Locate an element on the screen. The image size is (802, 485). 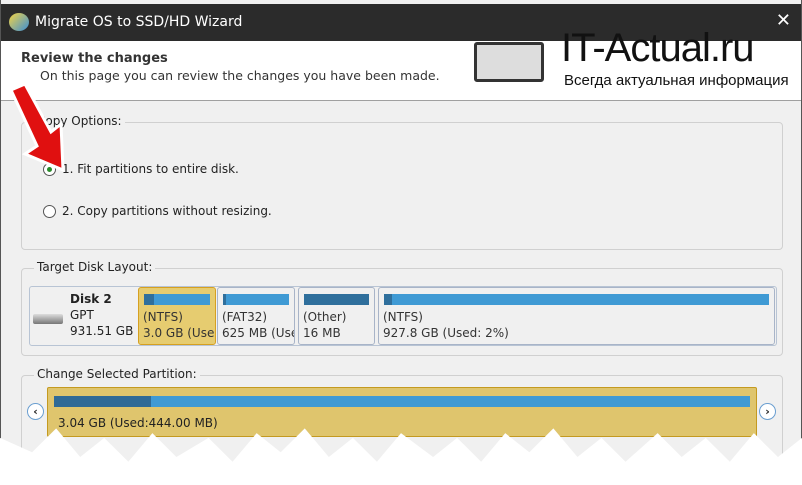
change-partition-legend: Change Selected Partition: is located at coordinates (117, 374).